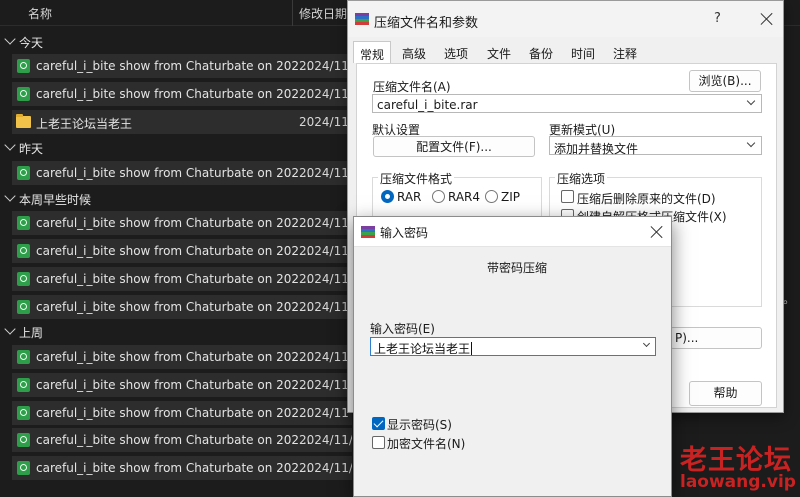 This screenshot has height=497, width=800. I want to click on encrypt-names-checkbox, so click(378, 442).